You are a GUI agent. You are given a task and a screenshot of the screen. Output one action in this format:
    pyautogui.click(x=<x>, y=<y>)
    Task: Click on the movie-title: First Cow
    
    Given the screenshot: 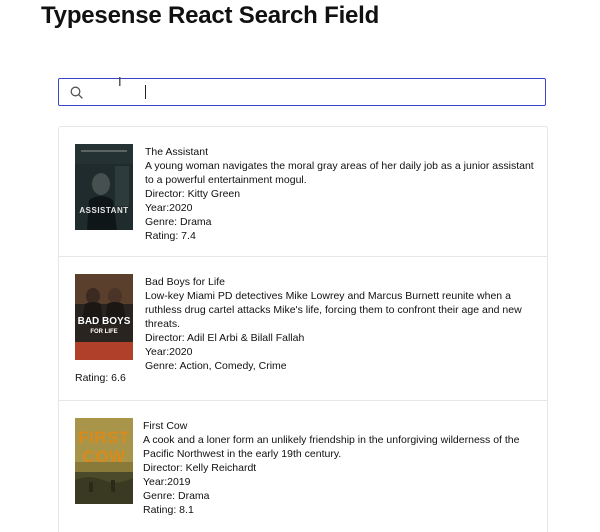 What is the action you would take?
    pyautogui.click(x=165, y=426)
    